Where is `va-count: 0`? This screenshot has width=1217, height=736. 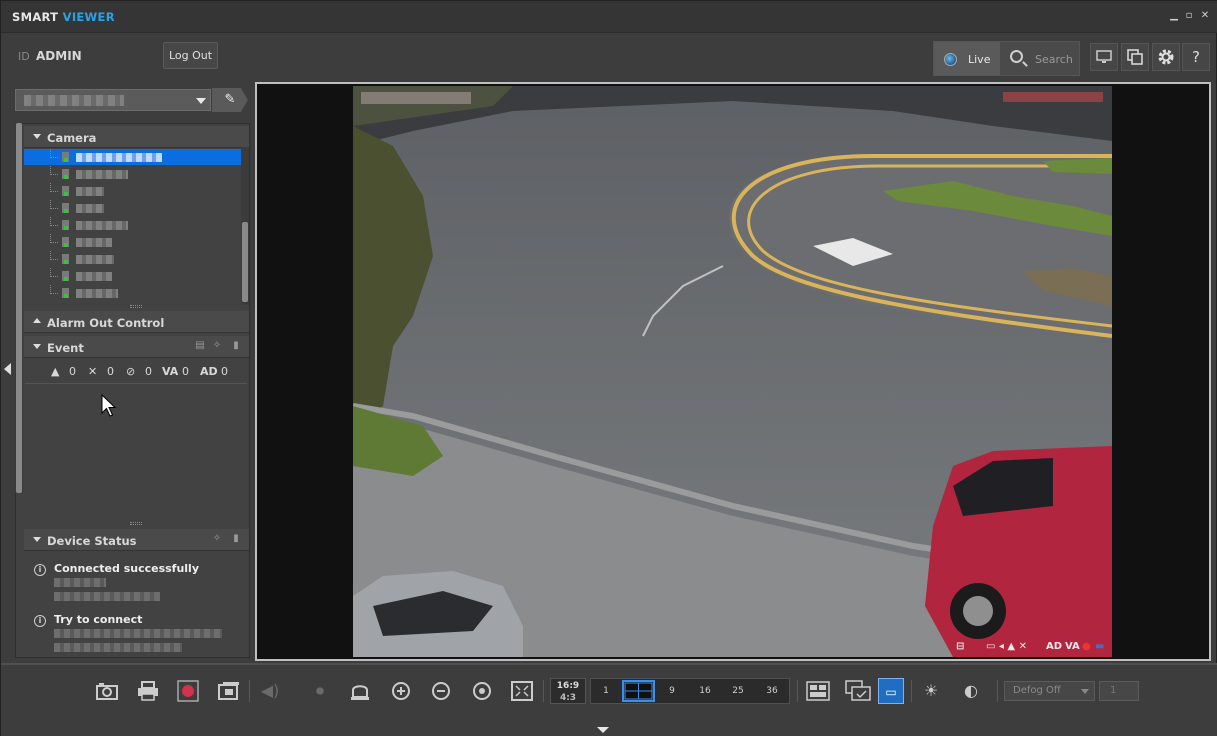
va-count: 0 is located at coordinates (185, 371).